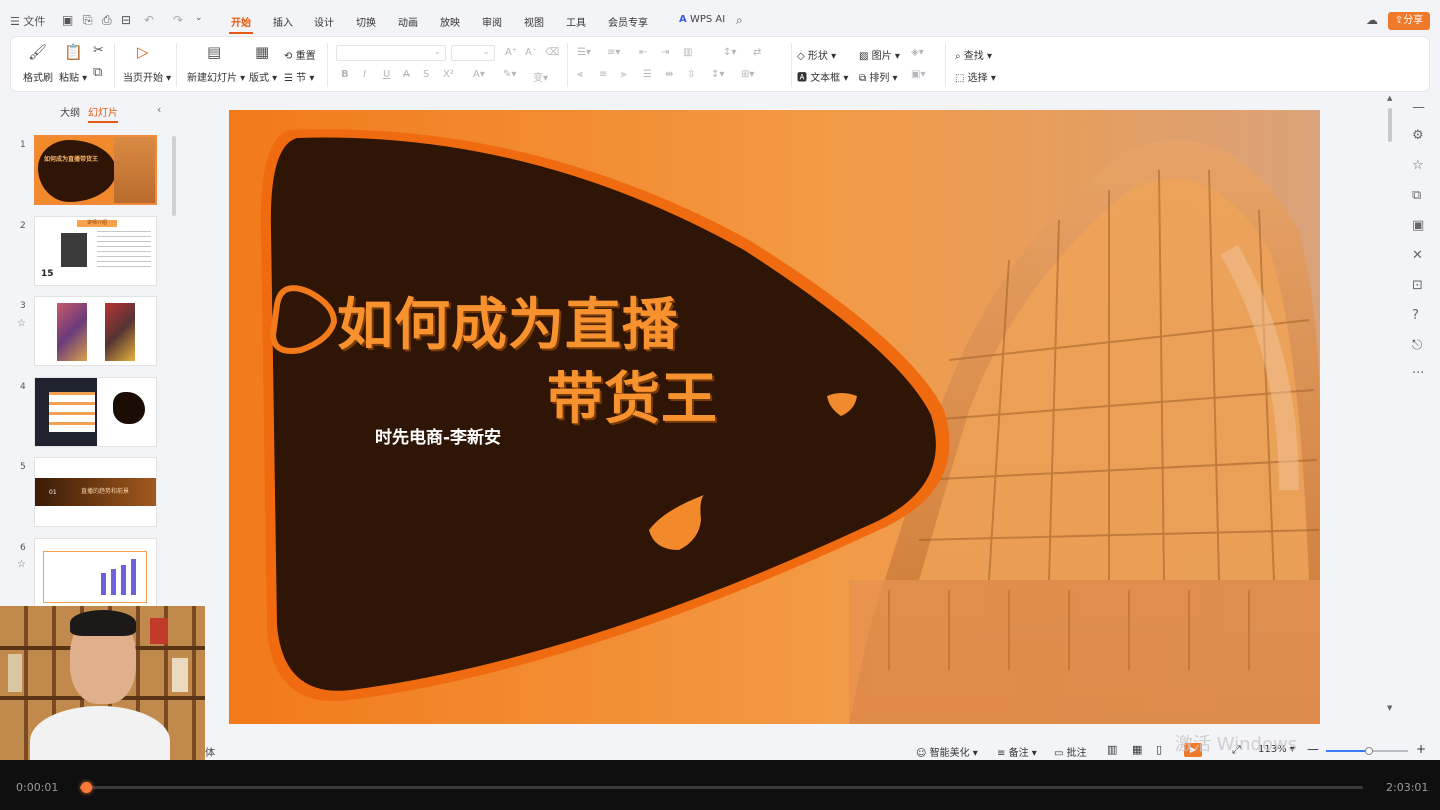  What do you see at coordinates (95, 170) in the screenshot?
I see `slide-thumb-1: 如何成为直播带货王` at bounding box center [95, 170].